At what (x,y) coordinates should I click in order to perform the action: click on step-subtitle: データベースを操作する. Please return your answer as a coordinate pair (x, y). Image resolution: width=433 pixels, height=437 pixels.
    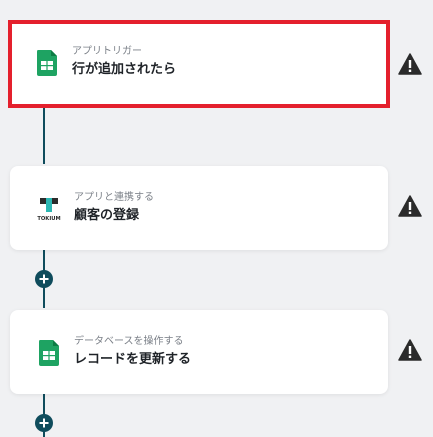
    Looking at the image, I should click on (129, 341).